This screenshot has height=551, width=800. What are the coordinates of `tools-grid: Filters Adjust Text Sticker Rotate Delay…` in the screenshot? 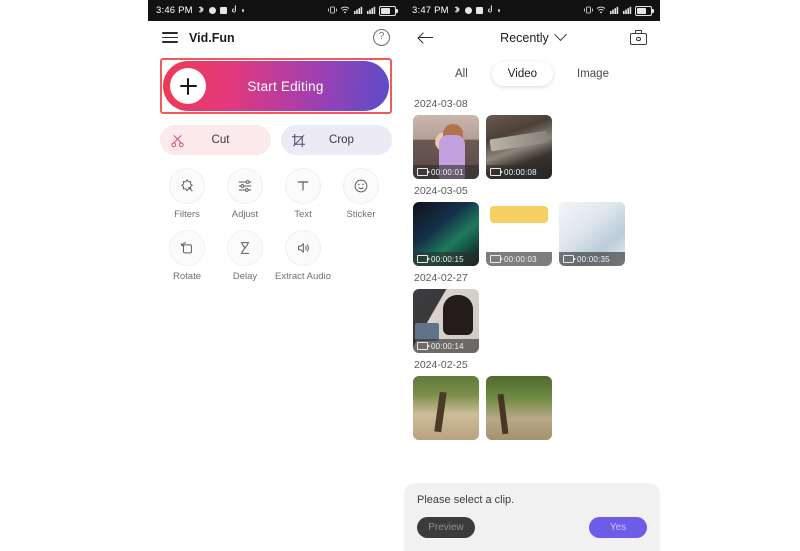 It's located at (276, 231).